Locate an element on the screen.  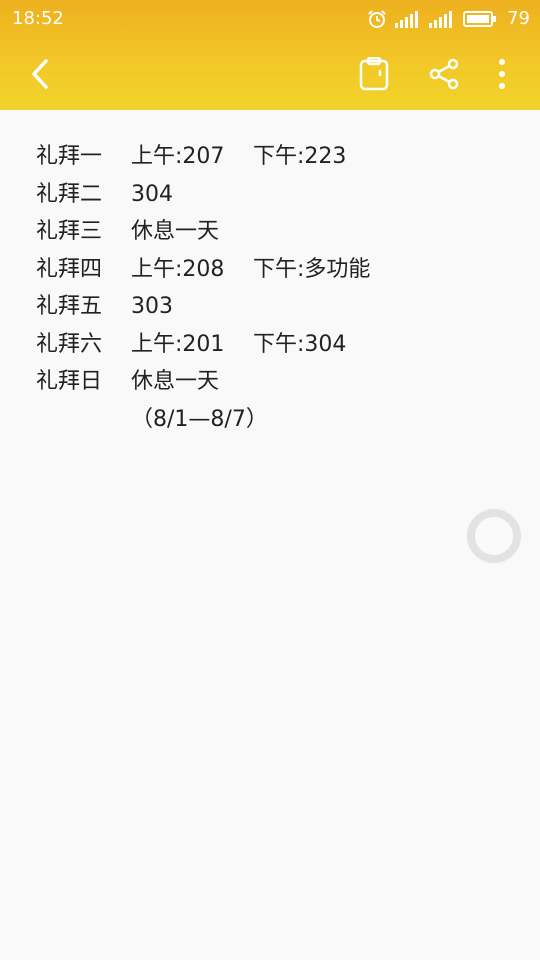
chevron-left-icon is located at coordinates (40, 74).